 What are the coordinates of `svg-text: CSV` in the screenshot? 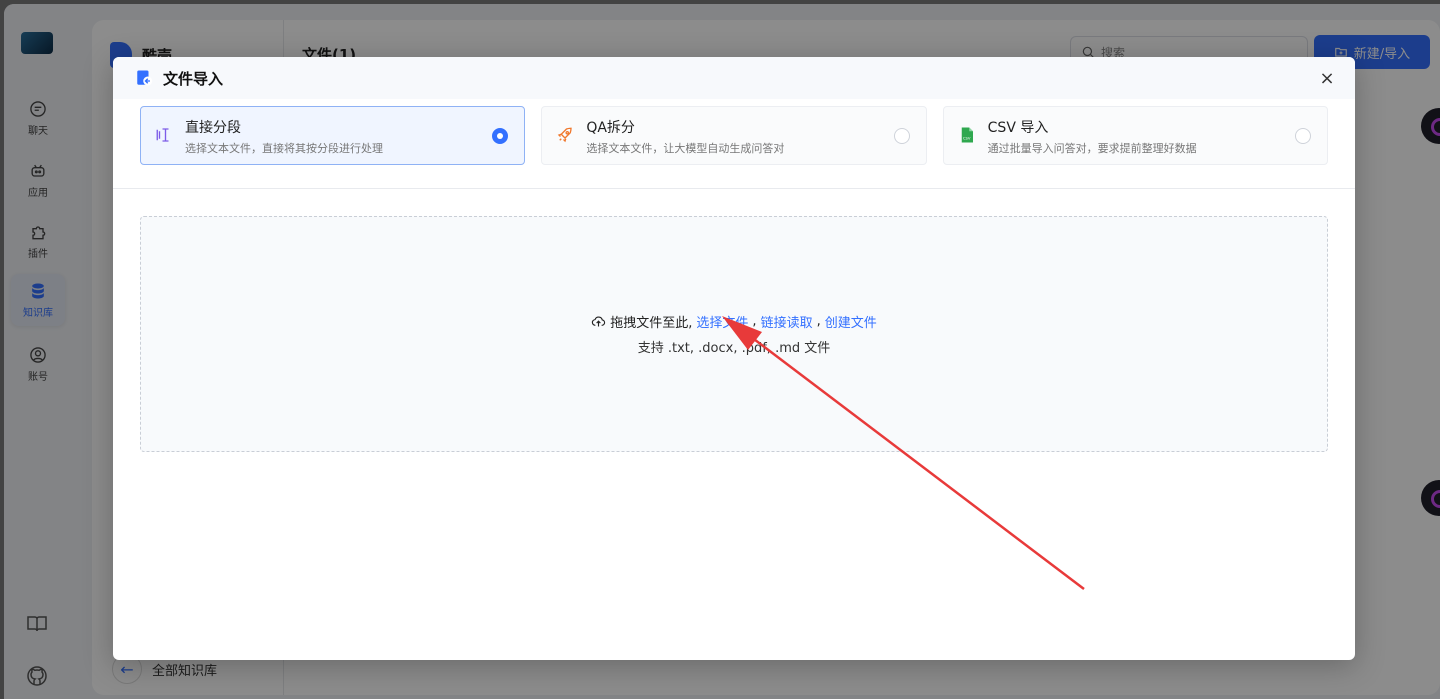 It's located at (967, 139).